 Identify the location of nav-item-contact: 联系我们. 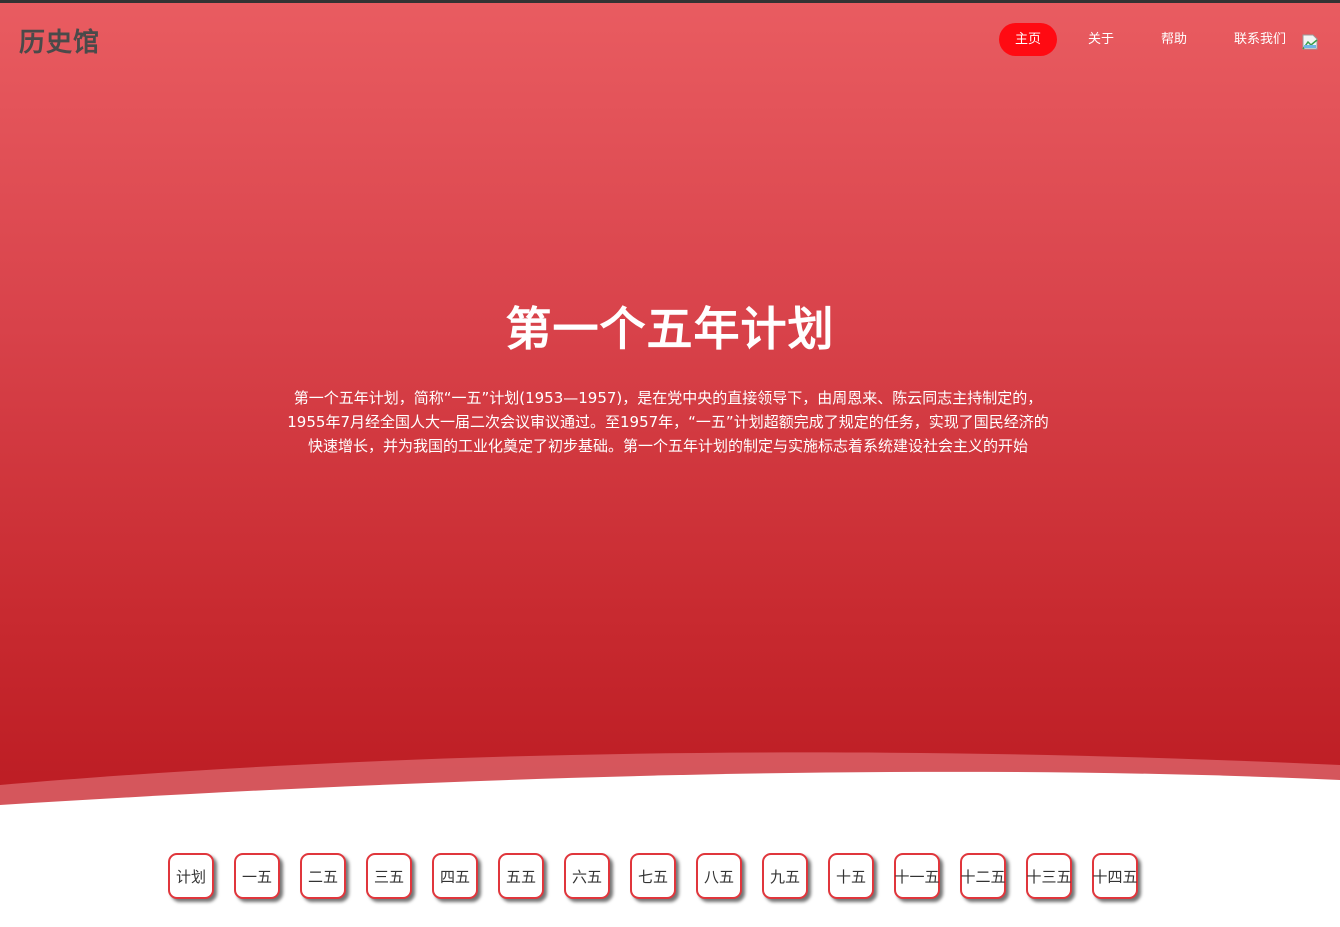
(1260, 39).